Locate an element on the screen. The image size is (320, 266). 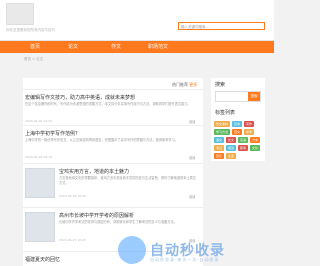
sidebar-search: 搜索 is located at coordinates (238, 96).